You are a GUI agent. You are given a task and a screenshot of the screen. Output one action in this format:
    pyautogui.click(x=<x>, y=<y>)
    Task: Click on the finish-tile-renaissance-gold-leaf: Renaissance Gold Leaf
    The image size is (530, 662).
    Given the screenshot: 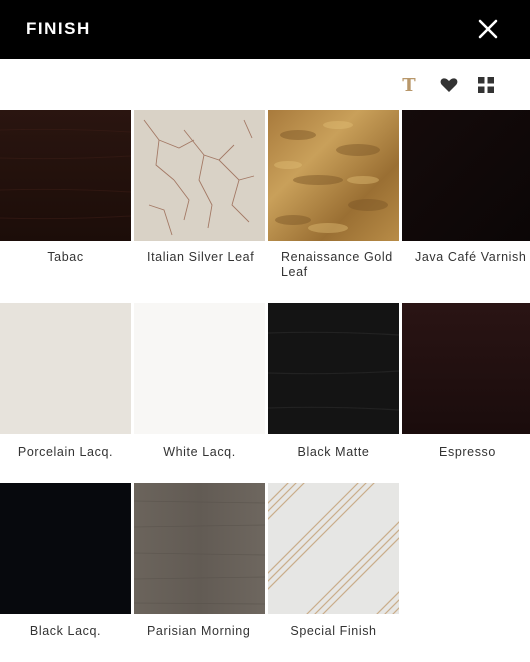 What is the action you would take?
    pyautogui.click(x=333, y=200)
    